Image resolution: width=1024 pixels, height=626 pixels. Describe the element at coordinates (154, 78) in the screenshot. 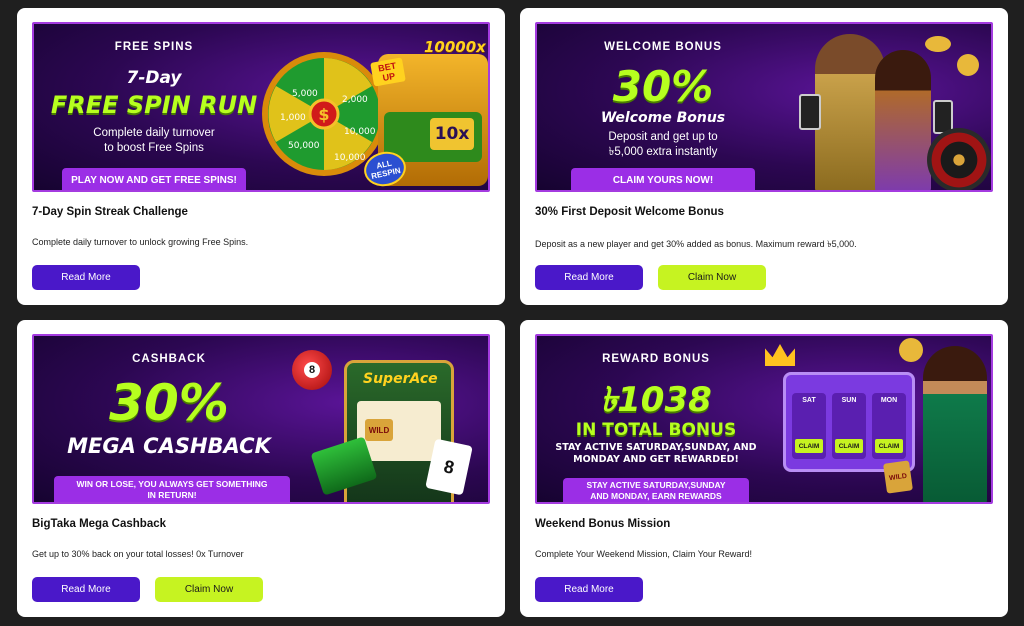

I see `banner-line1: 7-Day` at that location.